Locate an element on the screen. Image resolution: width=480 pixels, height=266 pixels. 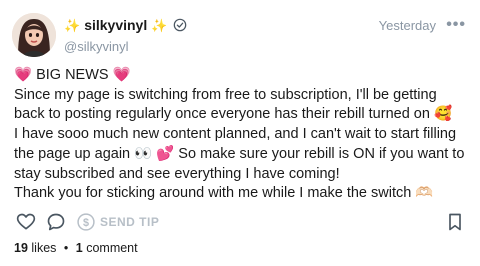
display-name: silkyvinyl is located at coordinates (115, 25).